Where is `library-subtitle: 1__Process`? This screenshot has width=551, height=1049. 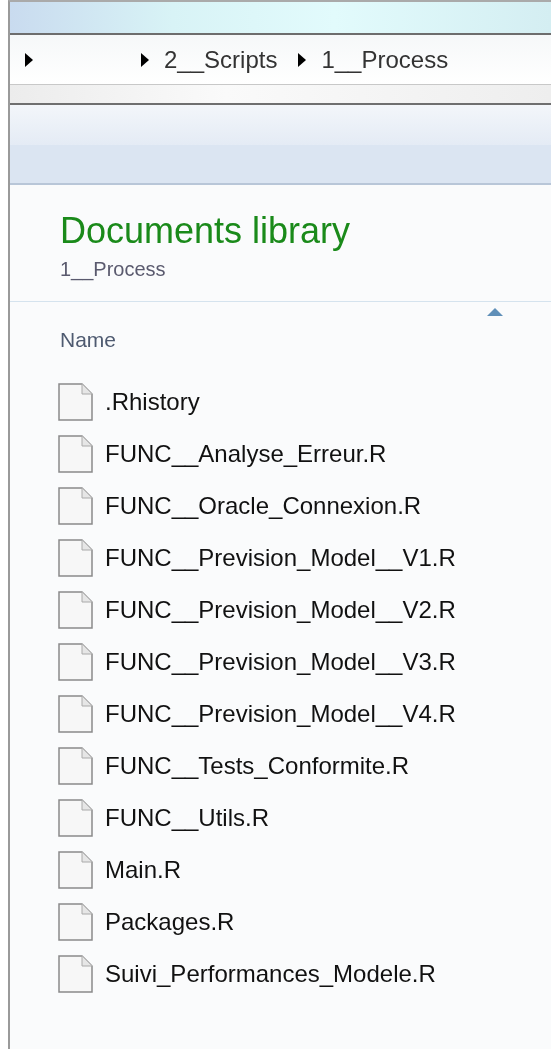 library-subtitle: 1__Process is located at coordinates (113, 270).